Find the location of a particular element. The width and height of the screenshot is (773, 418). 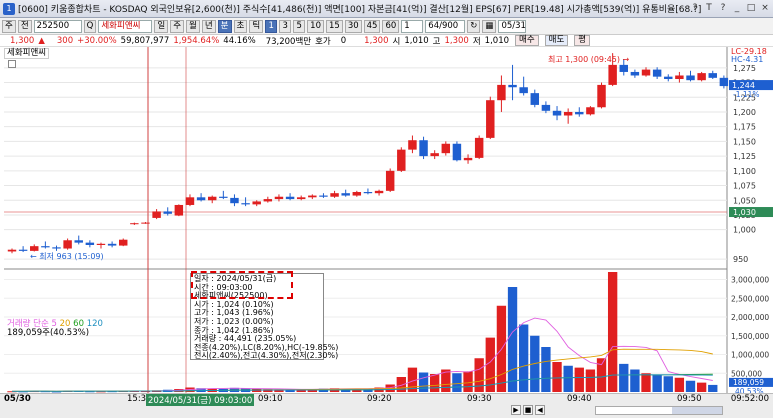

search-icon: Q is located at coordinates (90, 26).